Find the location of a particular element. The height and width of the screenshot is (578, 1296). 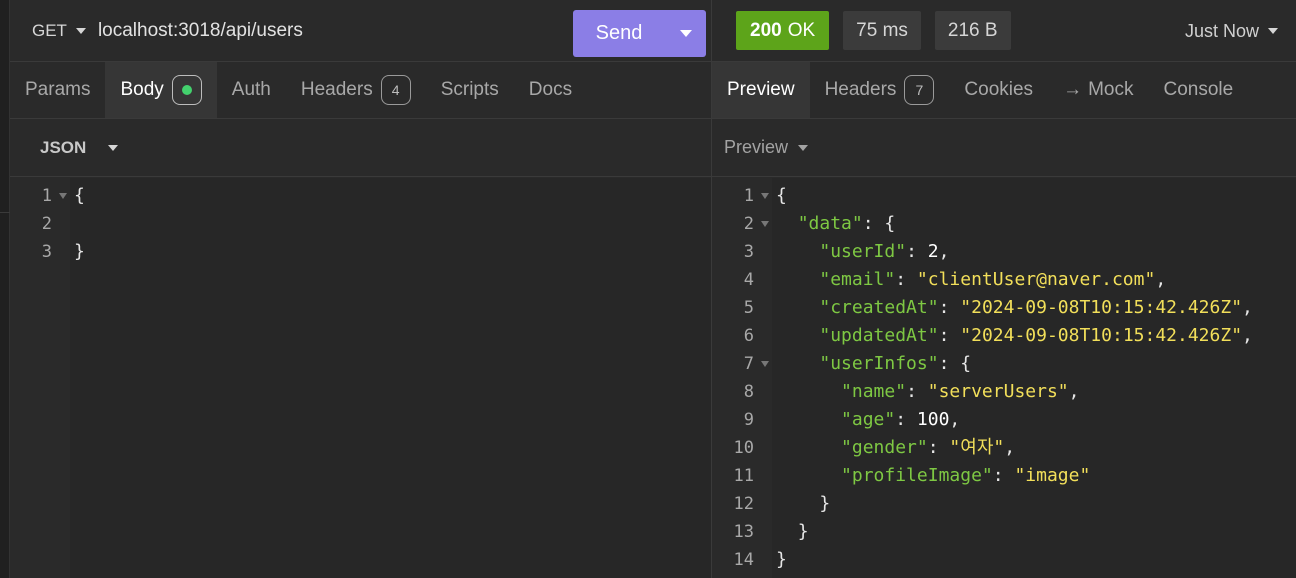

tab-label: Console is located at coordinates (1198, 89).